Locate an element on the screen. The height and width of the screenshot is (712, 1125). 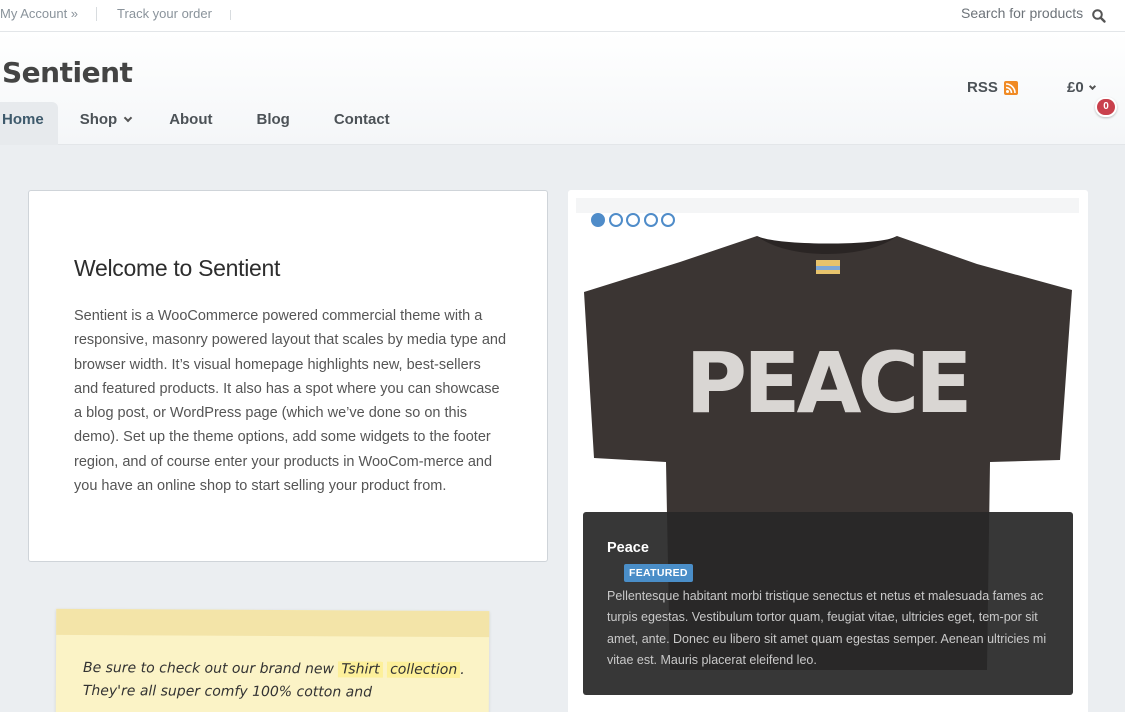
search-input is located at coordinates (1020, 13).